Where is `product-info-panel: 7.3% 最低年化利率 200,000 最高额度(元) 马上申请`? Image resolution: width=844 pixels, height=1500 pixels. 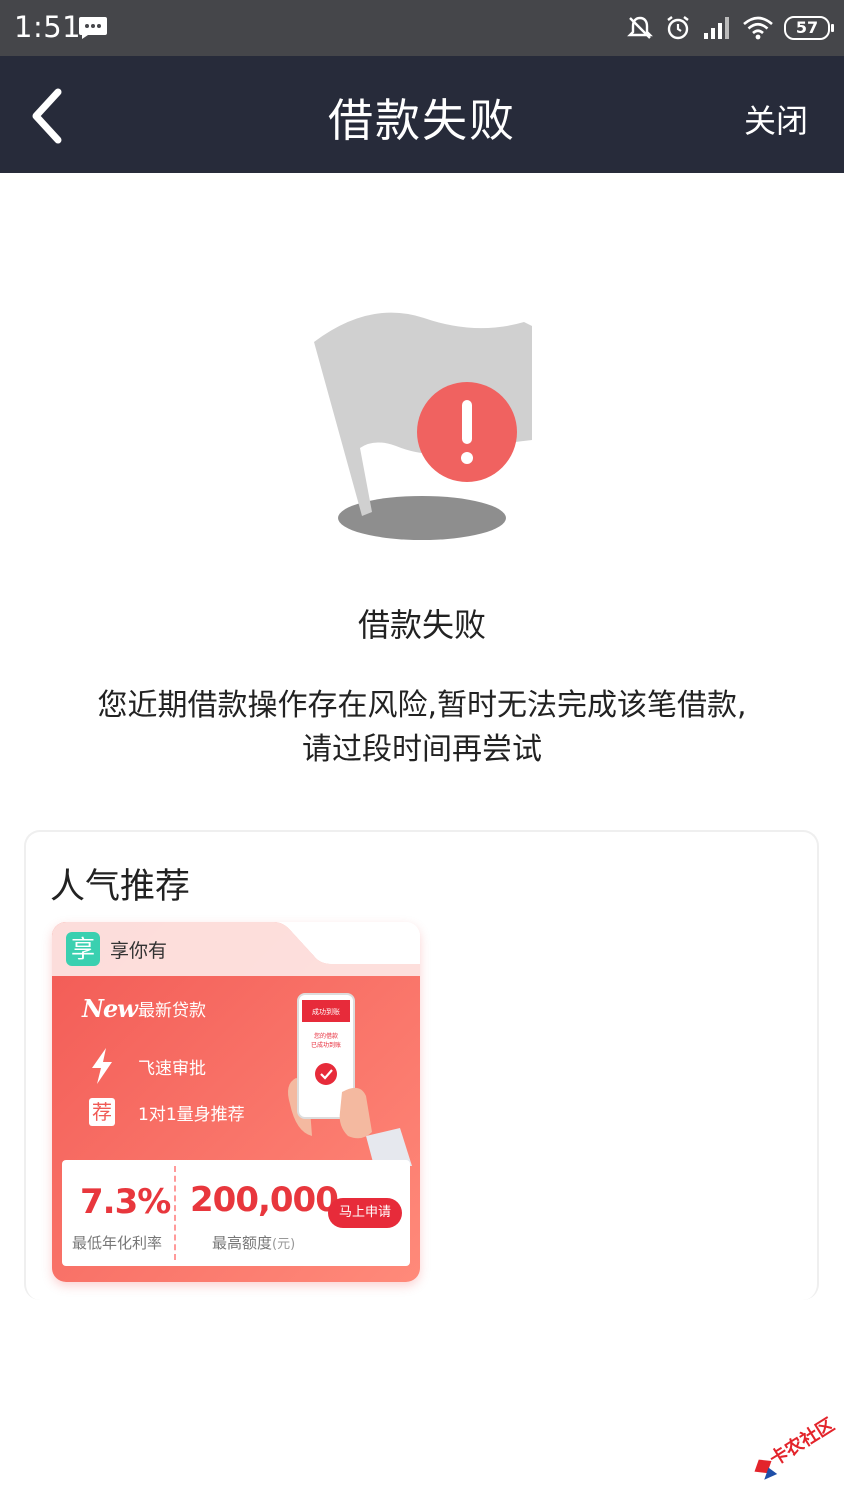
product-info-panel: 7.3% 最低年化利率 200,000 最高额度(元) 马上申请 is located at coordinates (236, 1213).